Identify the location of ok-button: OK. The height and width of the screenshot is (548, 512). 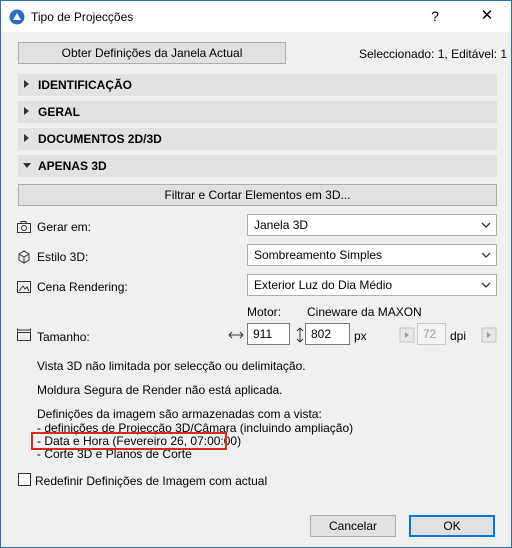
(452, 526).